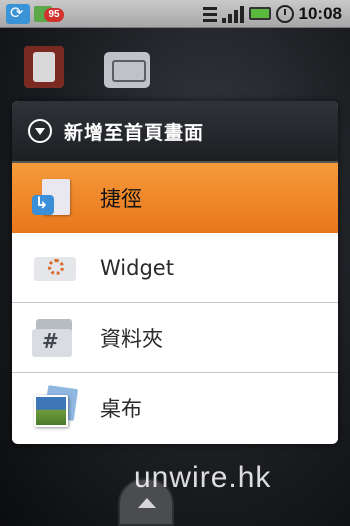 This screenshot has height=526, width=350. What do you see at coordinates (121, 199) in the screenshot?
I see `menu-item-label: 捷徑` at bounding box center [121, 199].